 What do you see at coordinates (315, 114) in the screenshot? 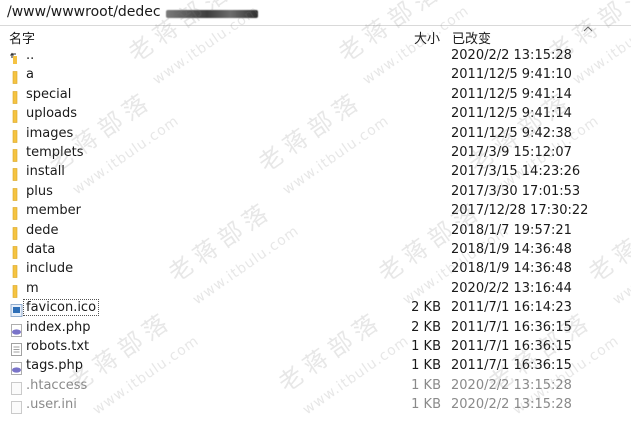
I see `file-row: uploads 2011/12/5 9:41:14` at bounding box center [315, 114].